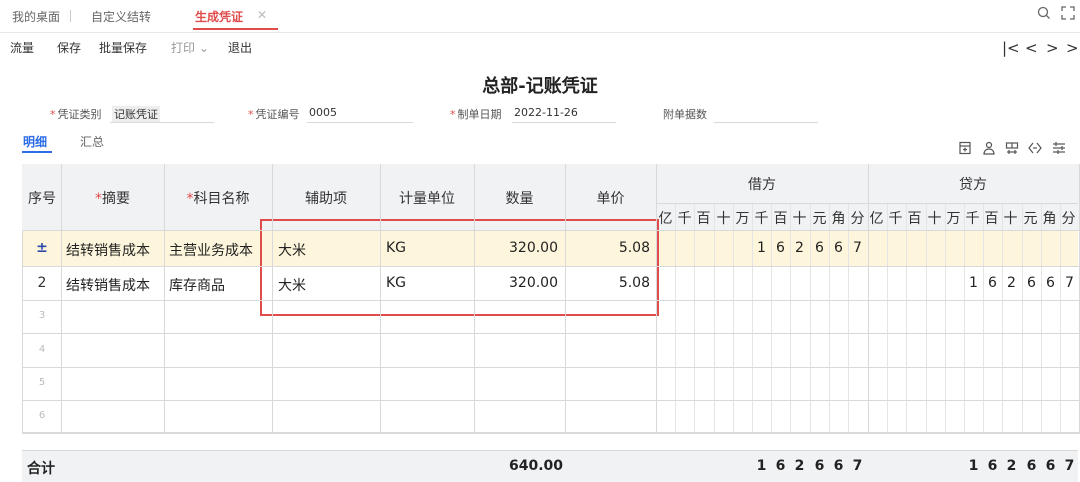  Describe the element at coordinates (799, 248) in the screenshot. I see `row1-debit-digit: 2` at that location.